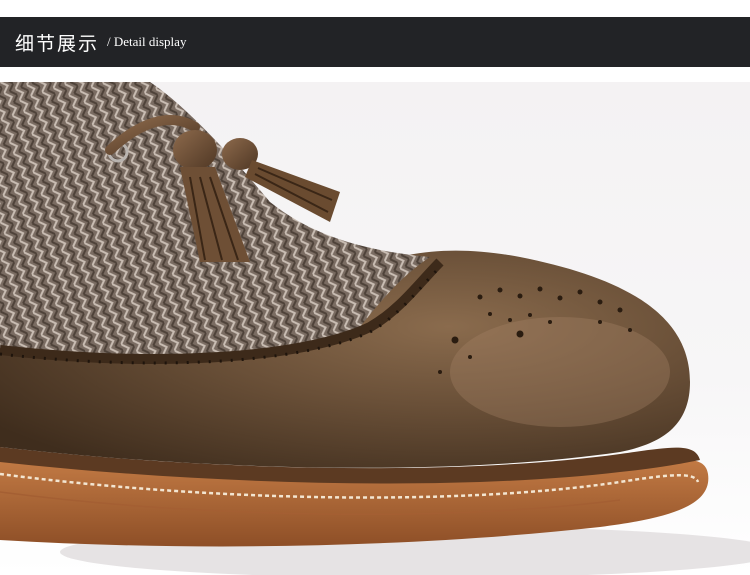 The width and height of the screenshot is (750, 575). Describe the element at coordinates (147, 41) in the screenshot. I see `section-subtitle: / Detail display` at that location.